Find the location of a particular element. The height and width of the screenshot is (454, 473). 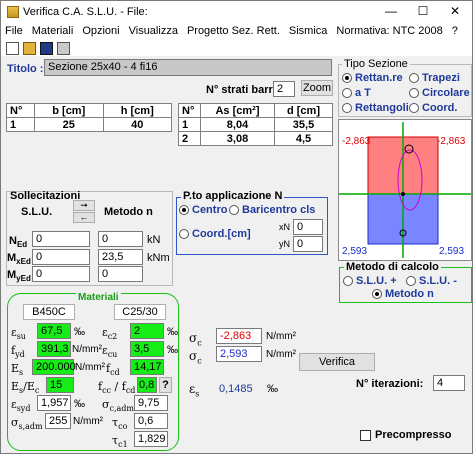

tc0-input: 0,6 is located at coordinates (151, 421).